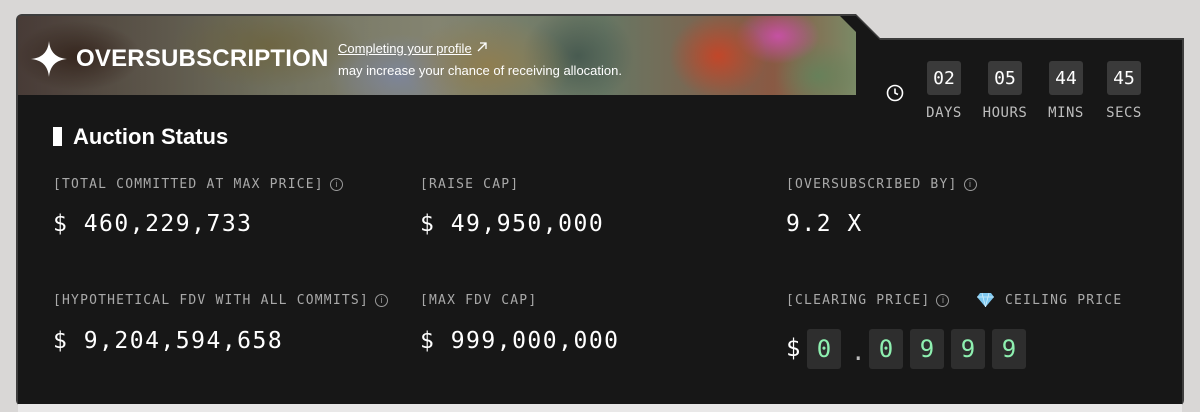 Image resolution: width=1200 pixels, height=412 pixels. Describe the element at coordinates (57, 136) in the screenshot. I see `section-marker` at that location.